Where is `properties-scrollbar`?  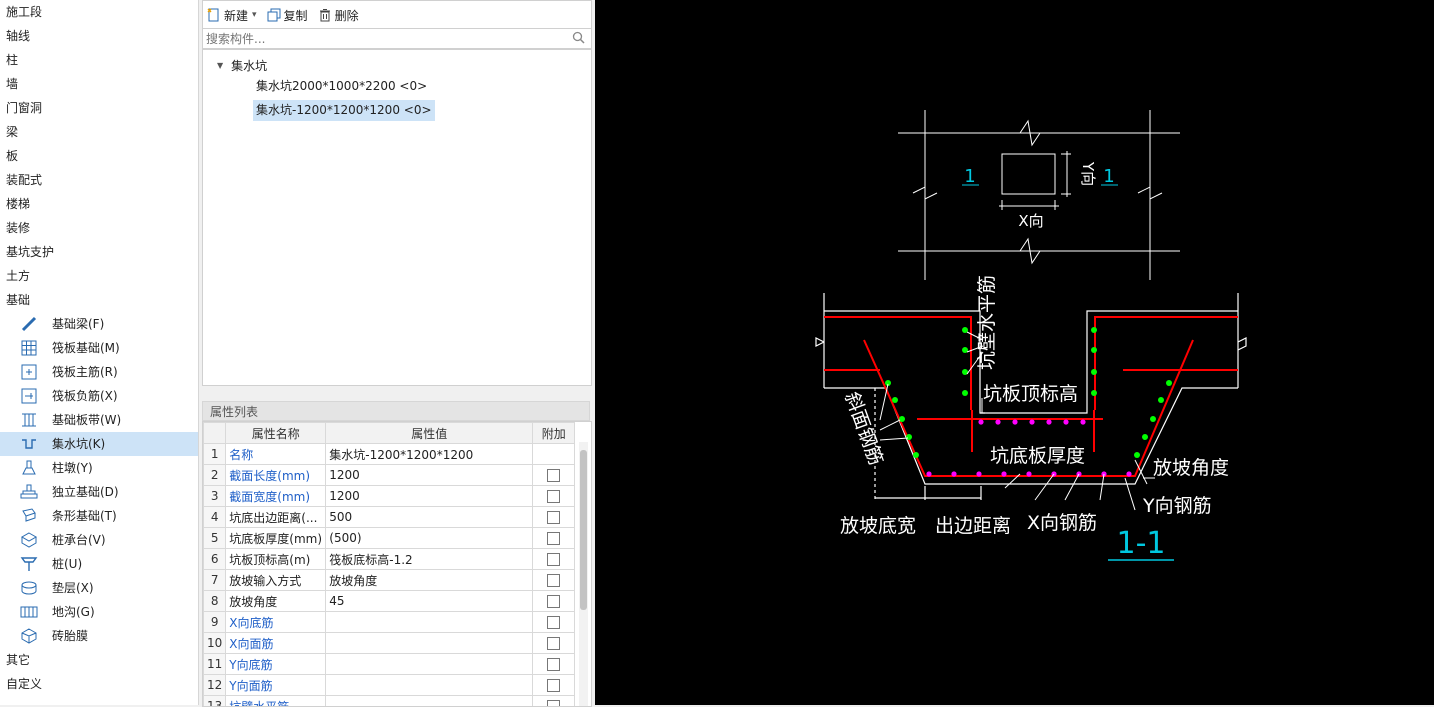
properties-scrollbar is located at coordinates (583, 574).